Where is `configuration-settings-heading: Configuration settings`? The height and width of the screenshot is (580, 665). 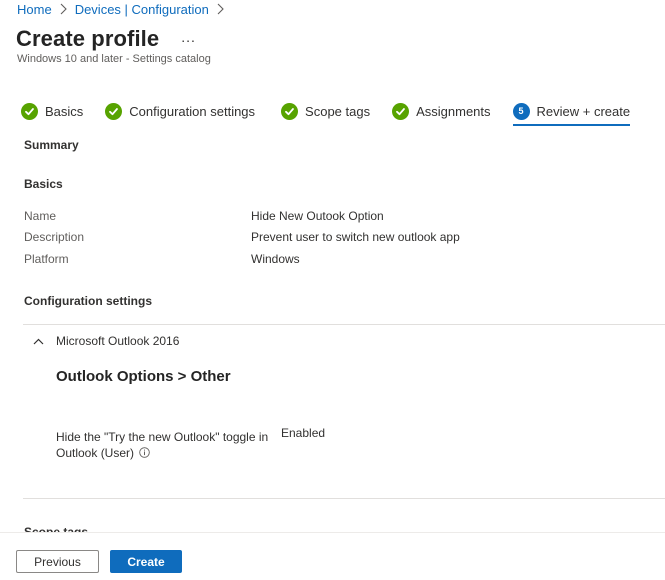 configuration-settings-heading: Configuration settings is located at coordinates (88, 301).